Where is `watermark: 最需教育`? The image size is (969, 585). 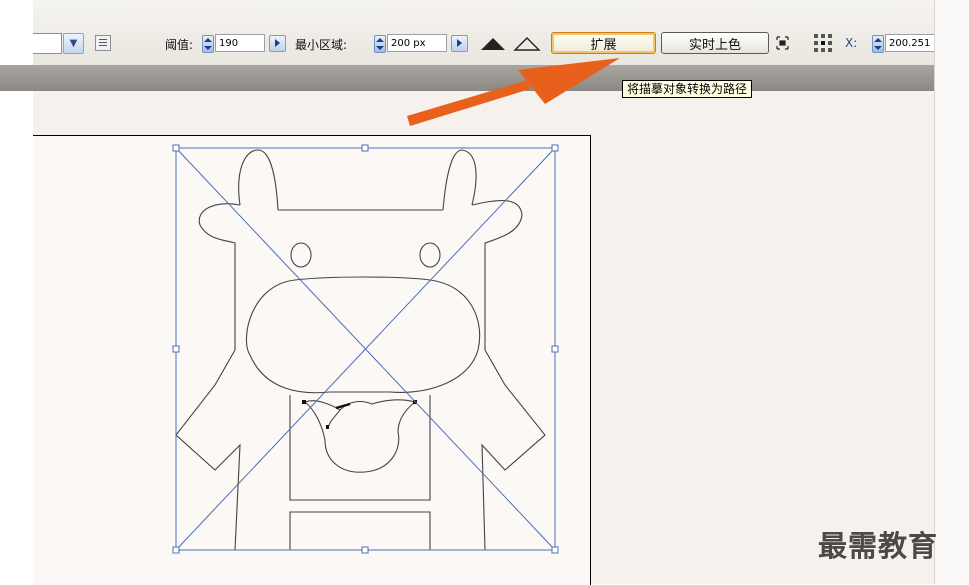
watermark: 最需教育 is located at coordinates (878, 546).